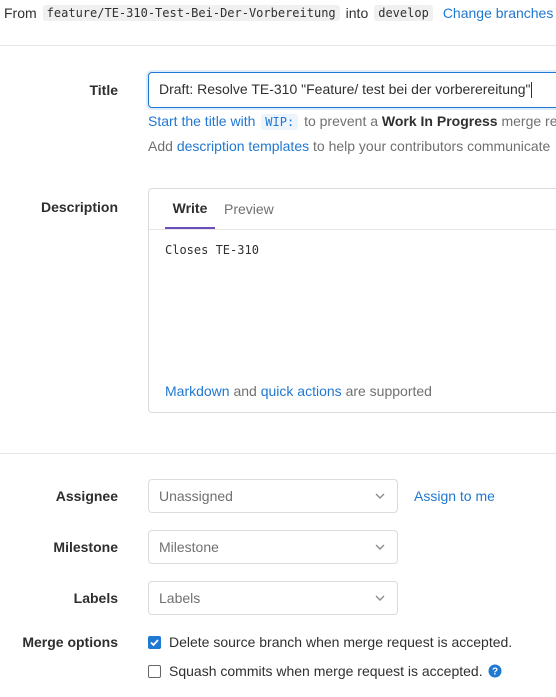  I want to click on target-branch: develop, so click(403, 13).